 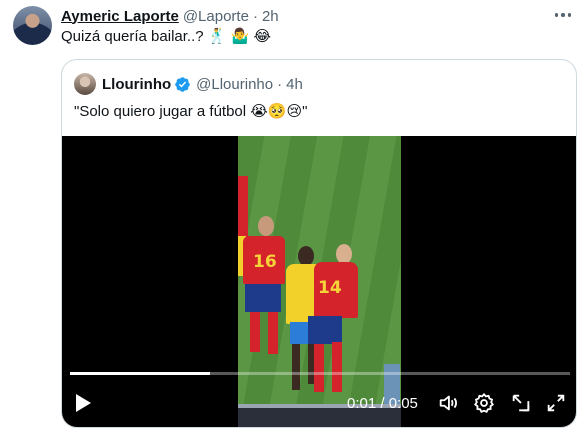 I want to click on play-button, so click(x=83, y=403).